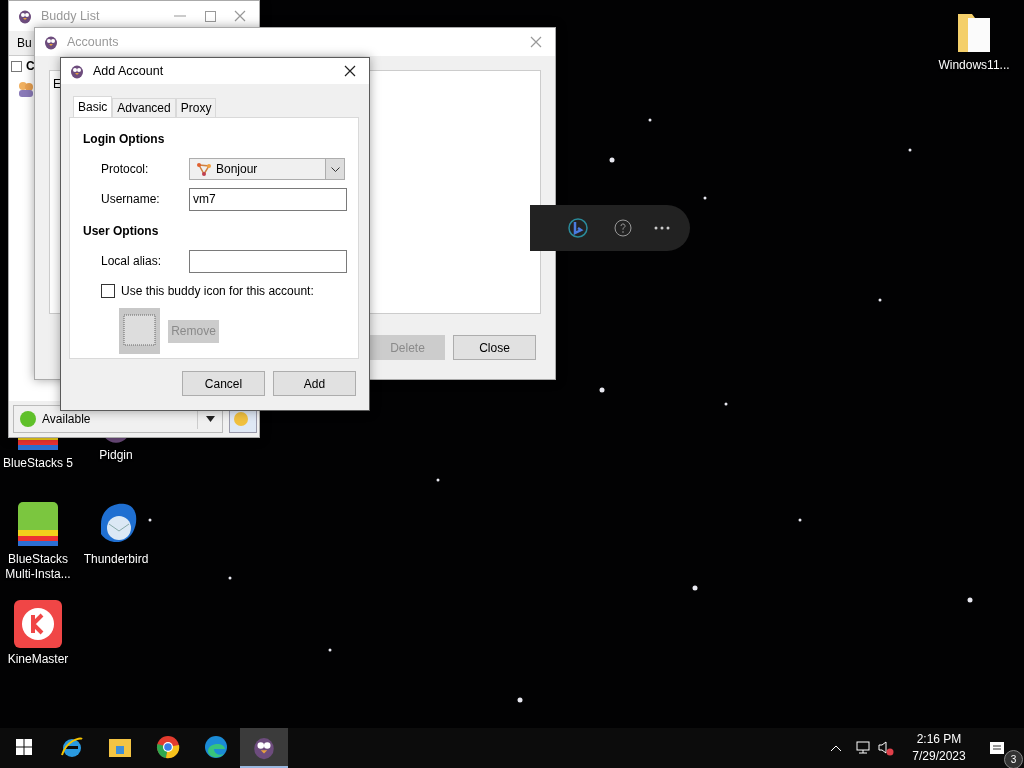  I want to click on cancel-button: Cancel, so click(223, 383).